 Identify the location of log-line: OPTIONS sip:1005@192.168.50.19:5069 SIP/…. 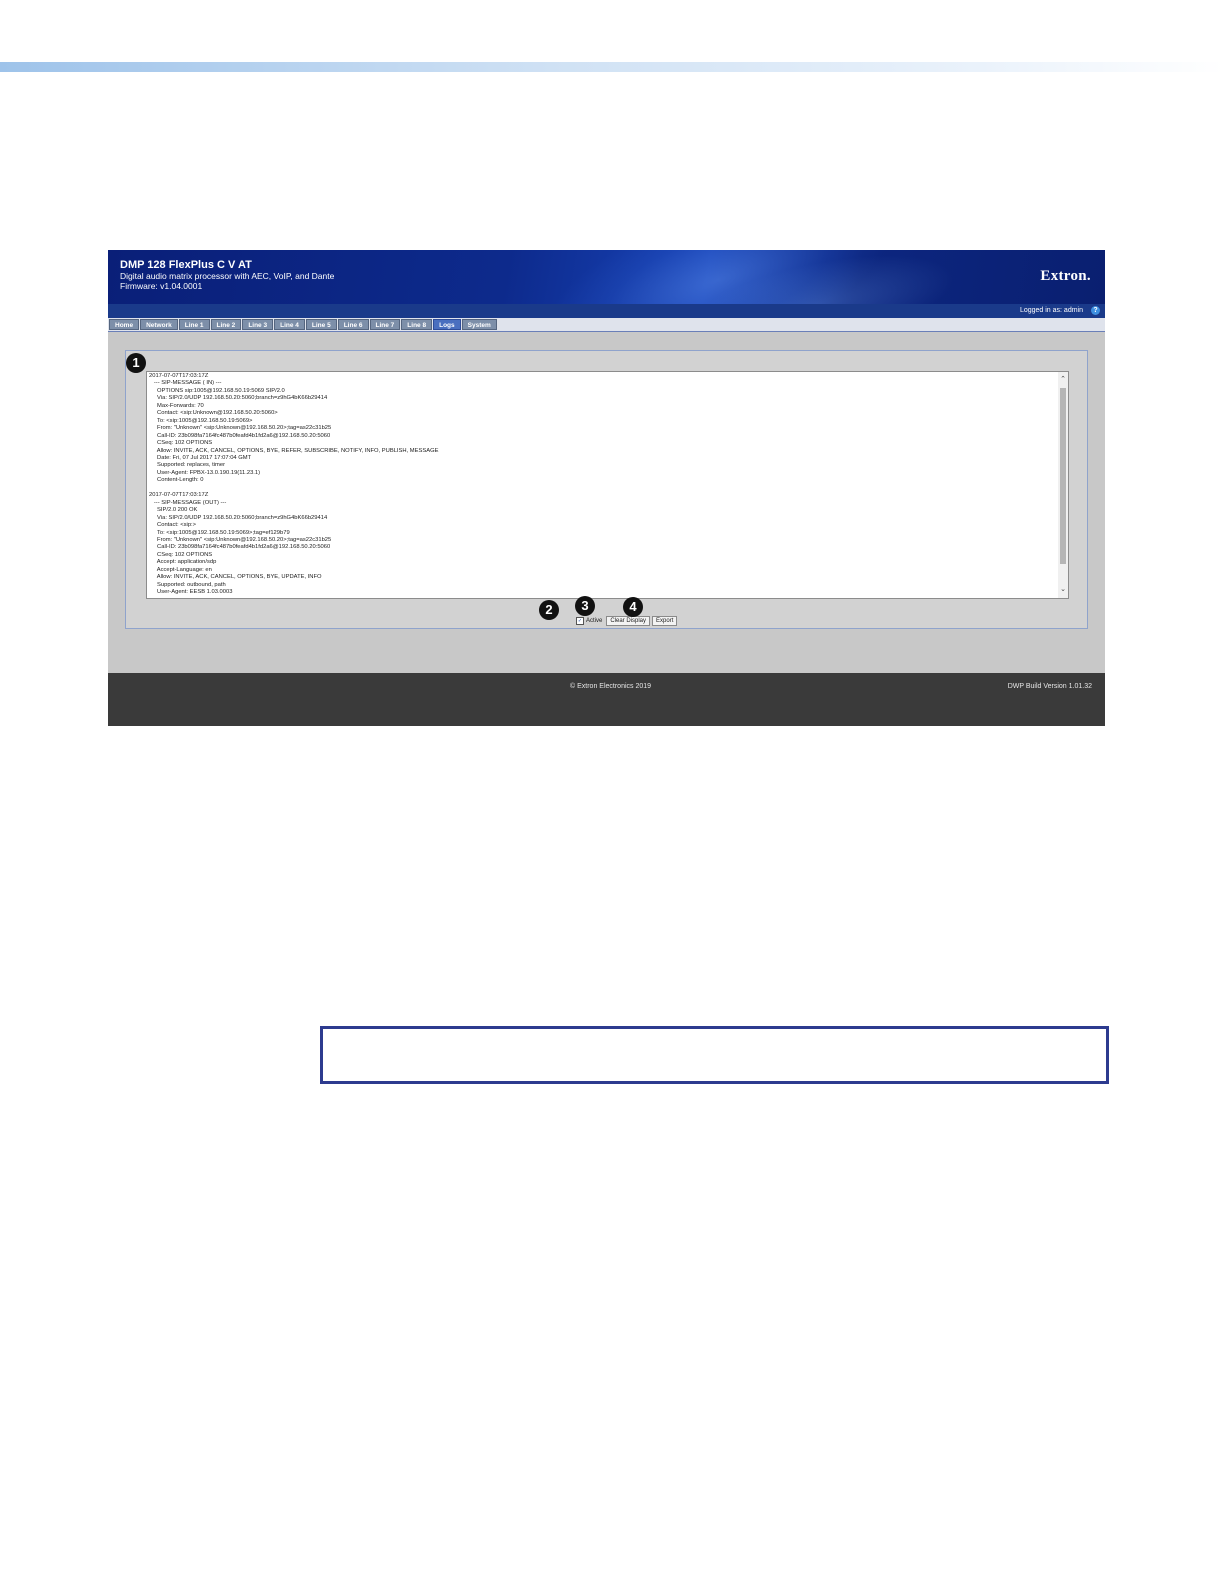
(217, 390).